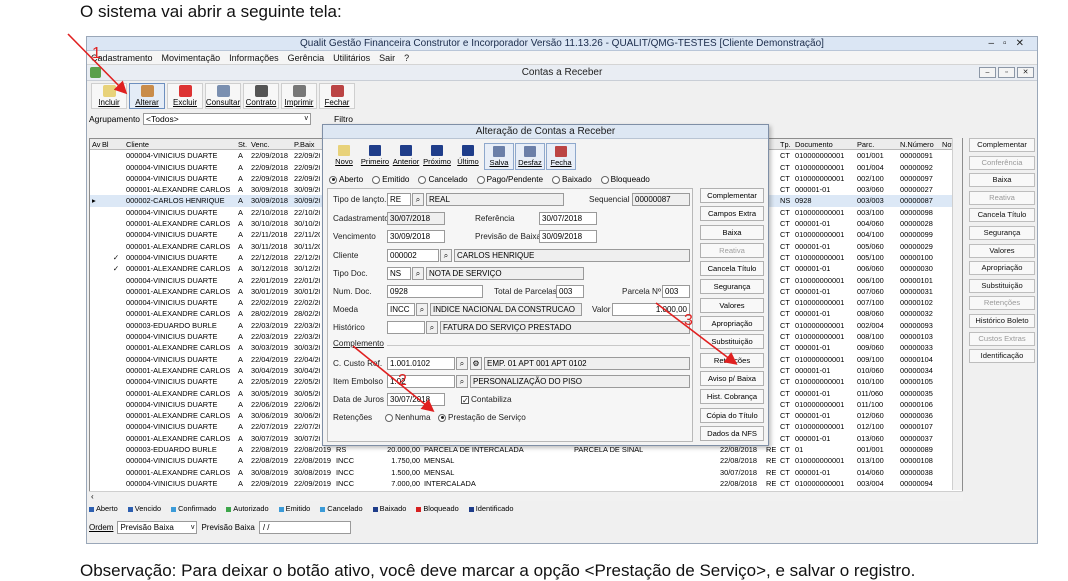 This screenshot has width=1068, height=581. I want to click on side-button-5: Segurança, so click(1002, 232).